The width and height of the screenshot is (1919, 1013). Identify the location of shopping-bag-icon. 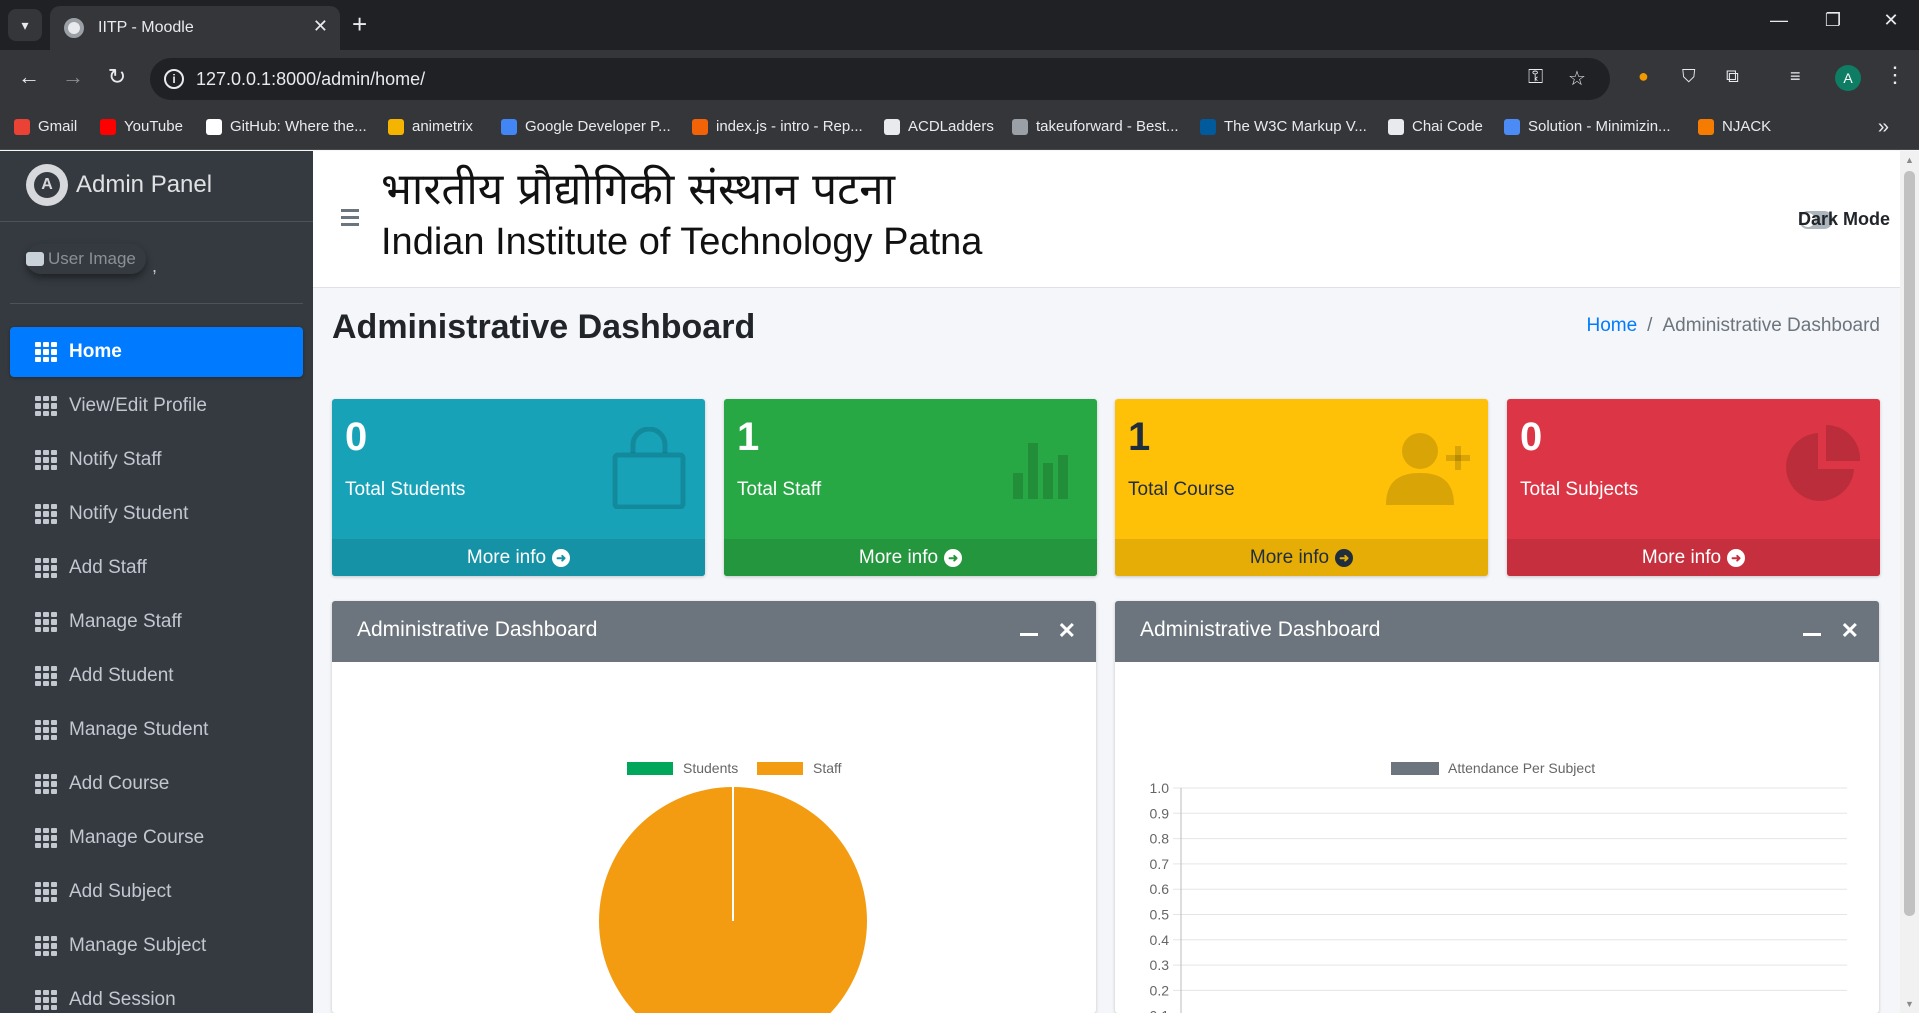
(649, 468).